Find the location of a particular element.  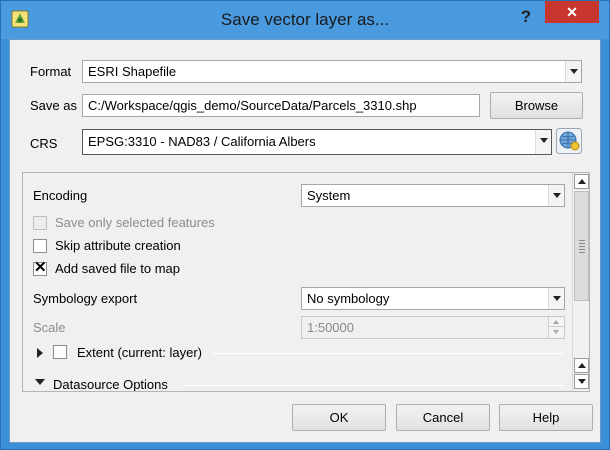

encoding-value: System is located at coordinates (329, 195).